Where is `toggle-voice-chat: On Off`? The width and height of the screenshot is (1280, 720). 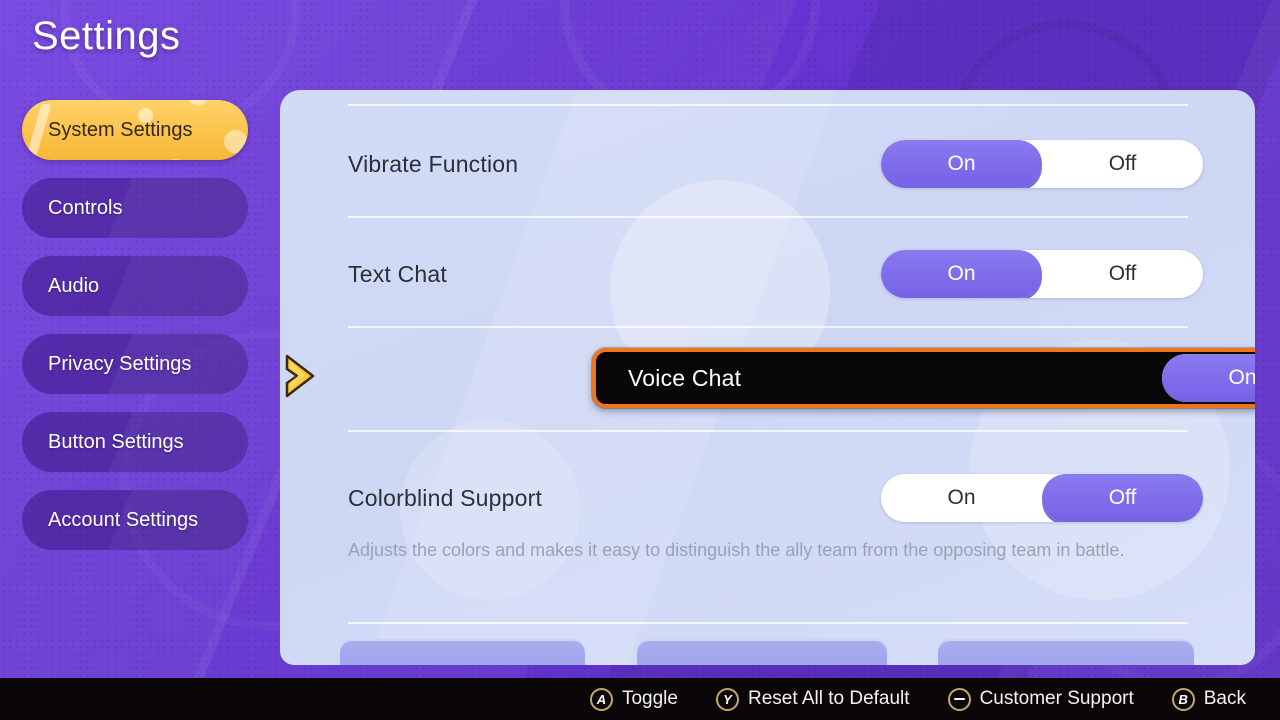
toggle-voice-chat: On Off is located at coordinates (1208, 378).